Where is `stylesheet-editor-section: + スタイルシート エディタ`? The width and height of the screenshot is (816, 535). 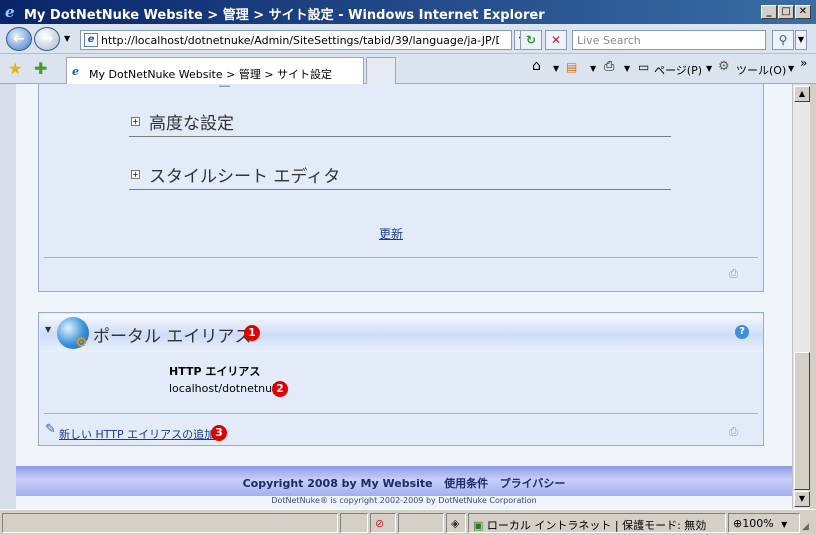 stylesheet-editor-section: + スタイルシート エディタ is located at coordinates (400, 172).